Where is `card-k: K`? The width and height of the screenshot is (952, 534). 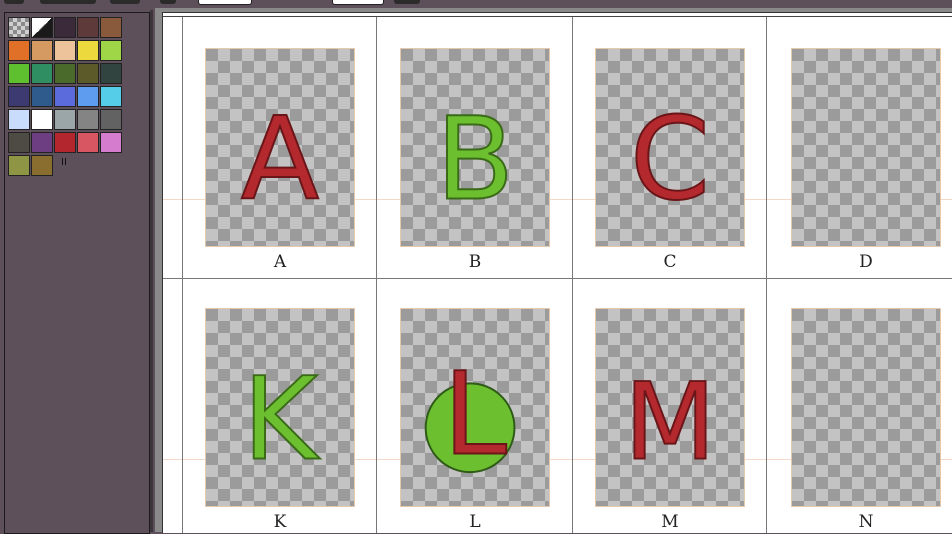 card-k: K is located at coordinates (280, 407).